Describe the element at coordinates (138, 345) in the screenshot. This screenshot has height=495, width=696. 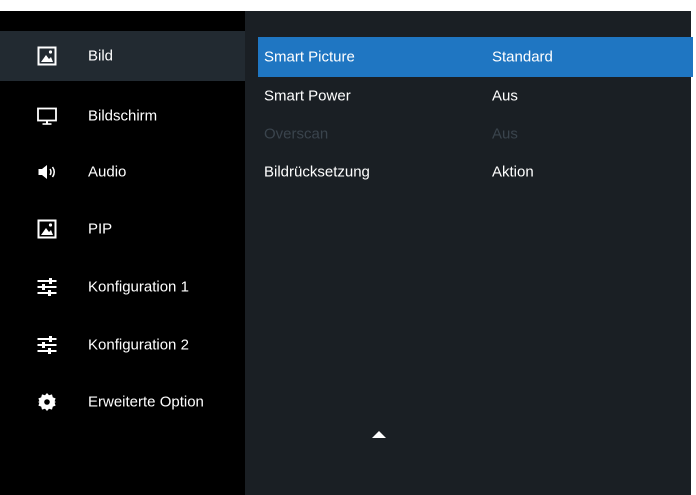
I see `sidebar-item-label: Konfiguration 2` at that location.